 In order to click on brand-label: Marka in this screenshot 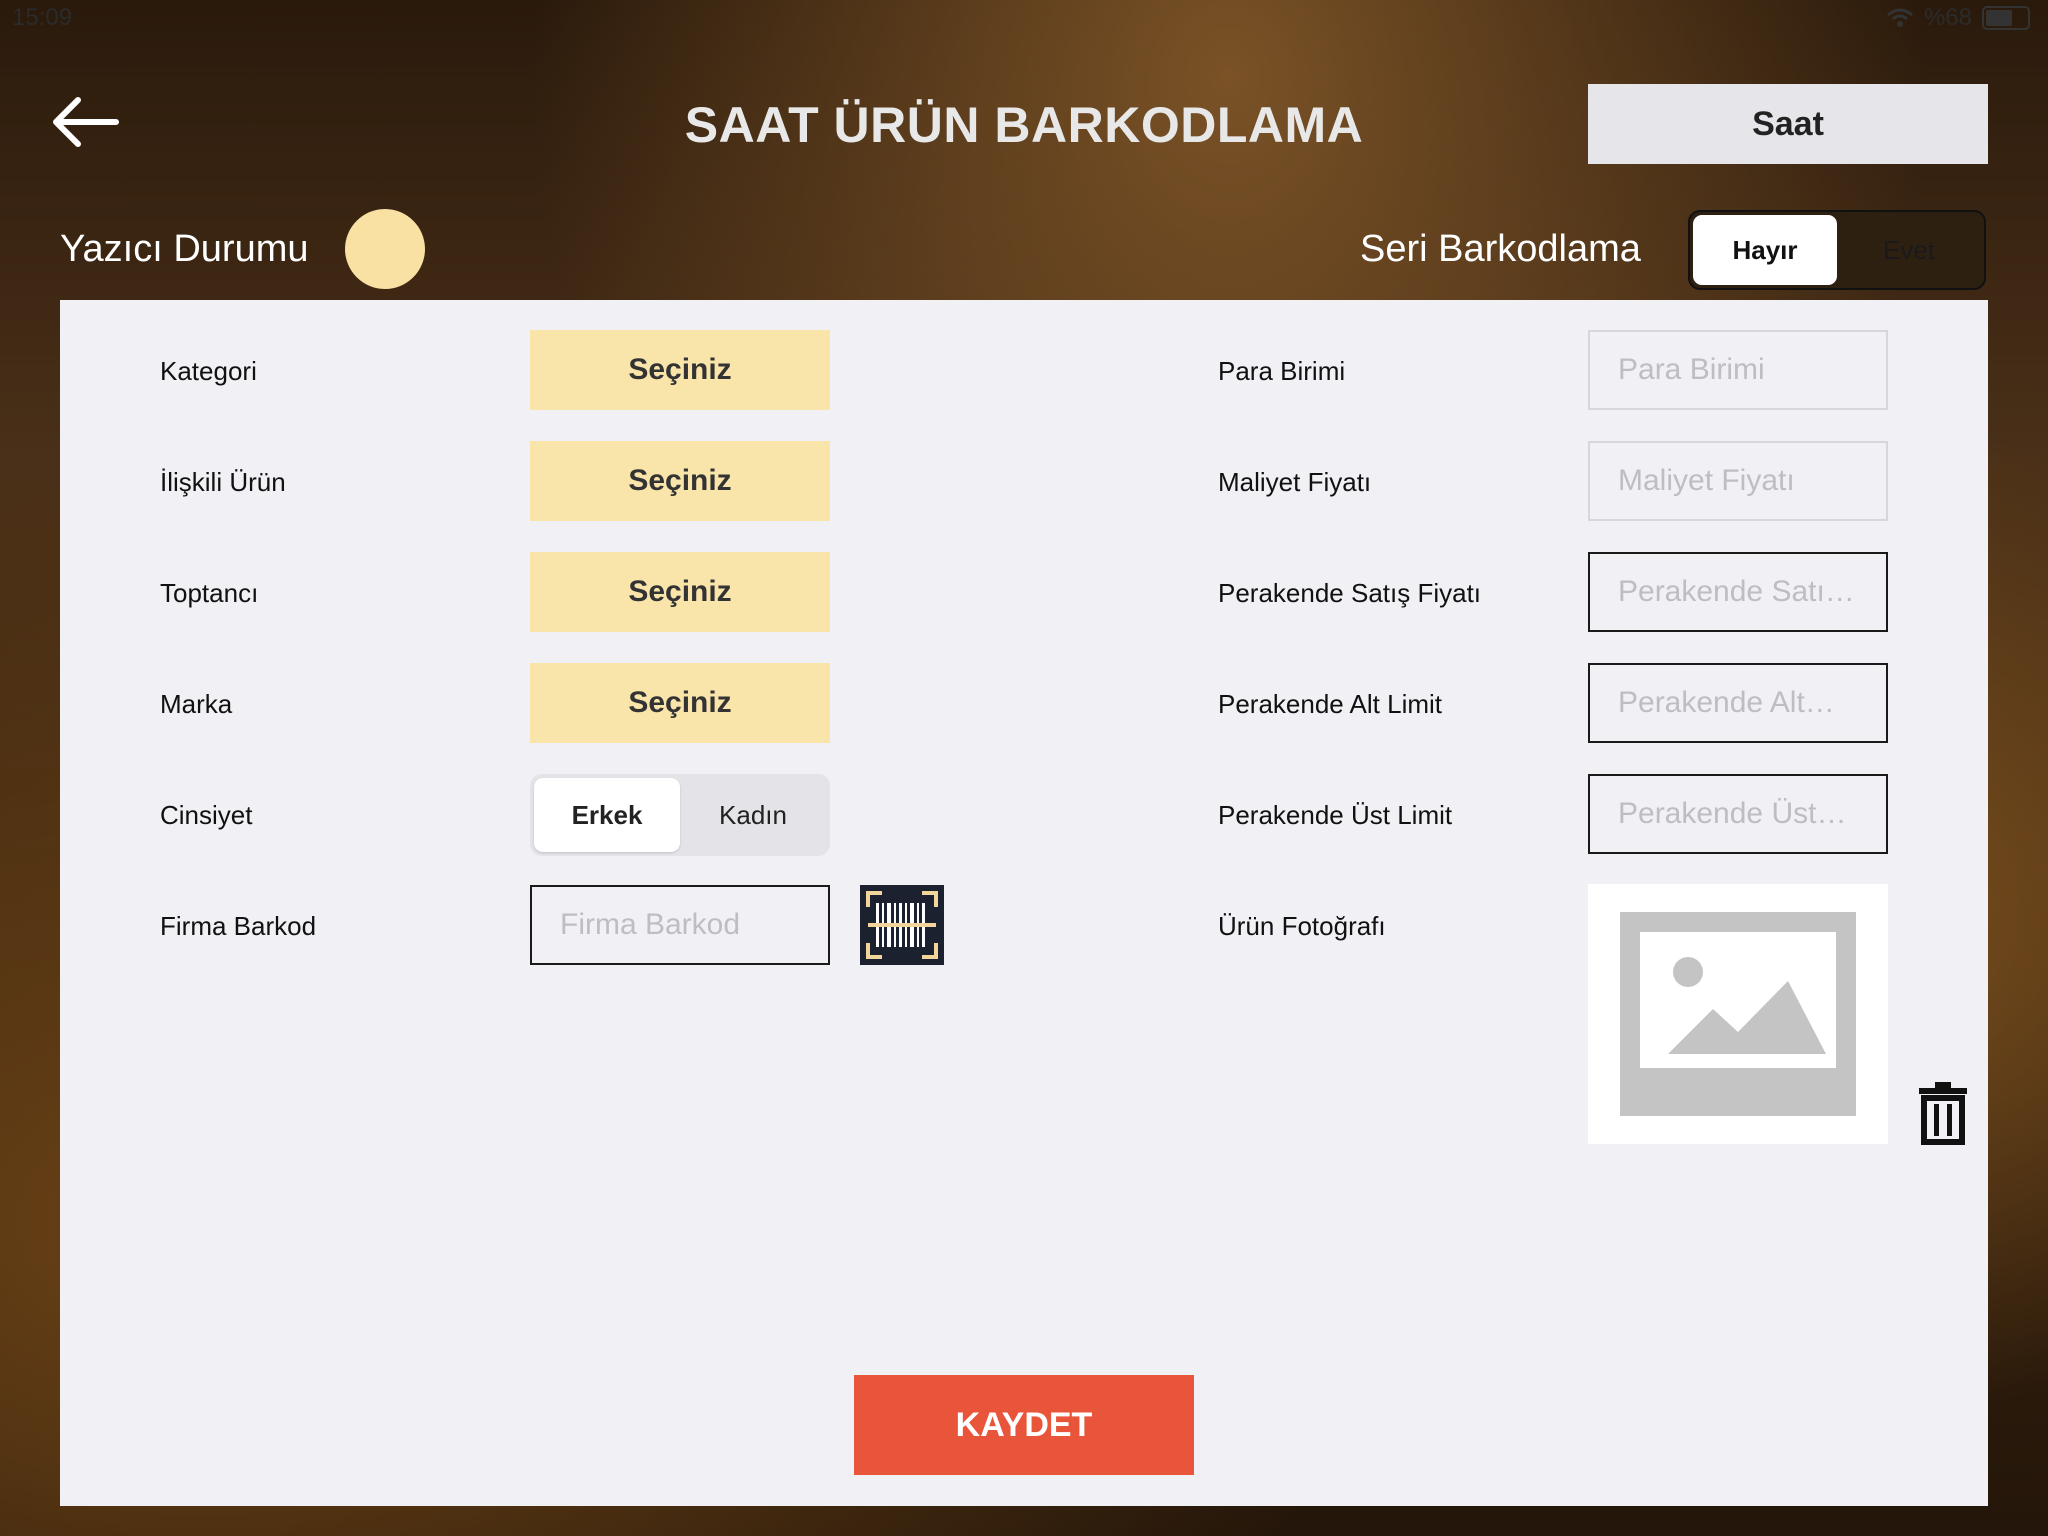, I will do `click(196, 704)`.